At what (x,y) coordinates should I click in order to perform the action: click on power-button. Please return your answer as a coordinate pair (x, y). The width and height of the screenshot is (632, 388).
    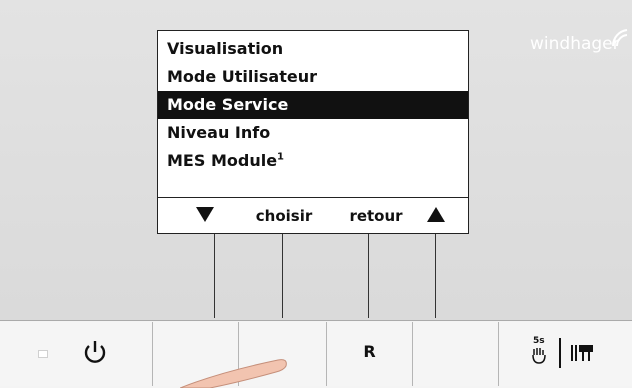
    Looking at the image, I should click on (76, 354).